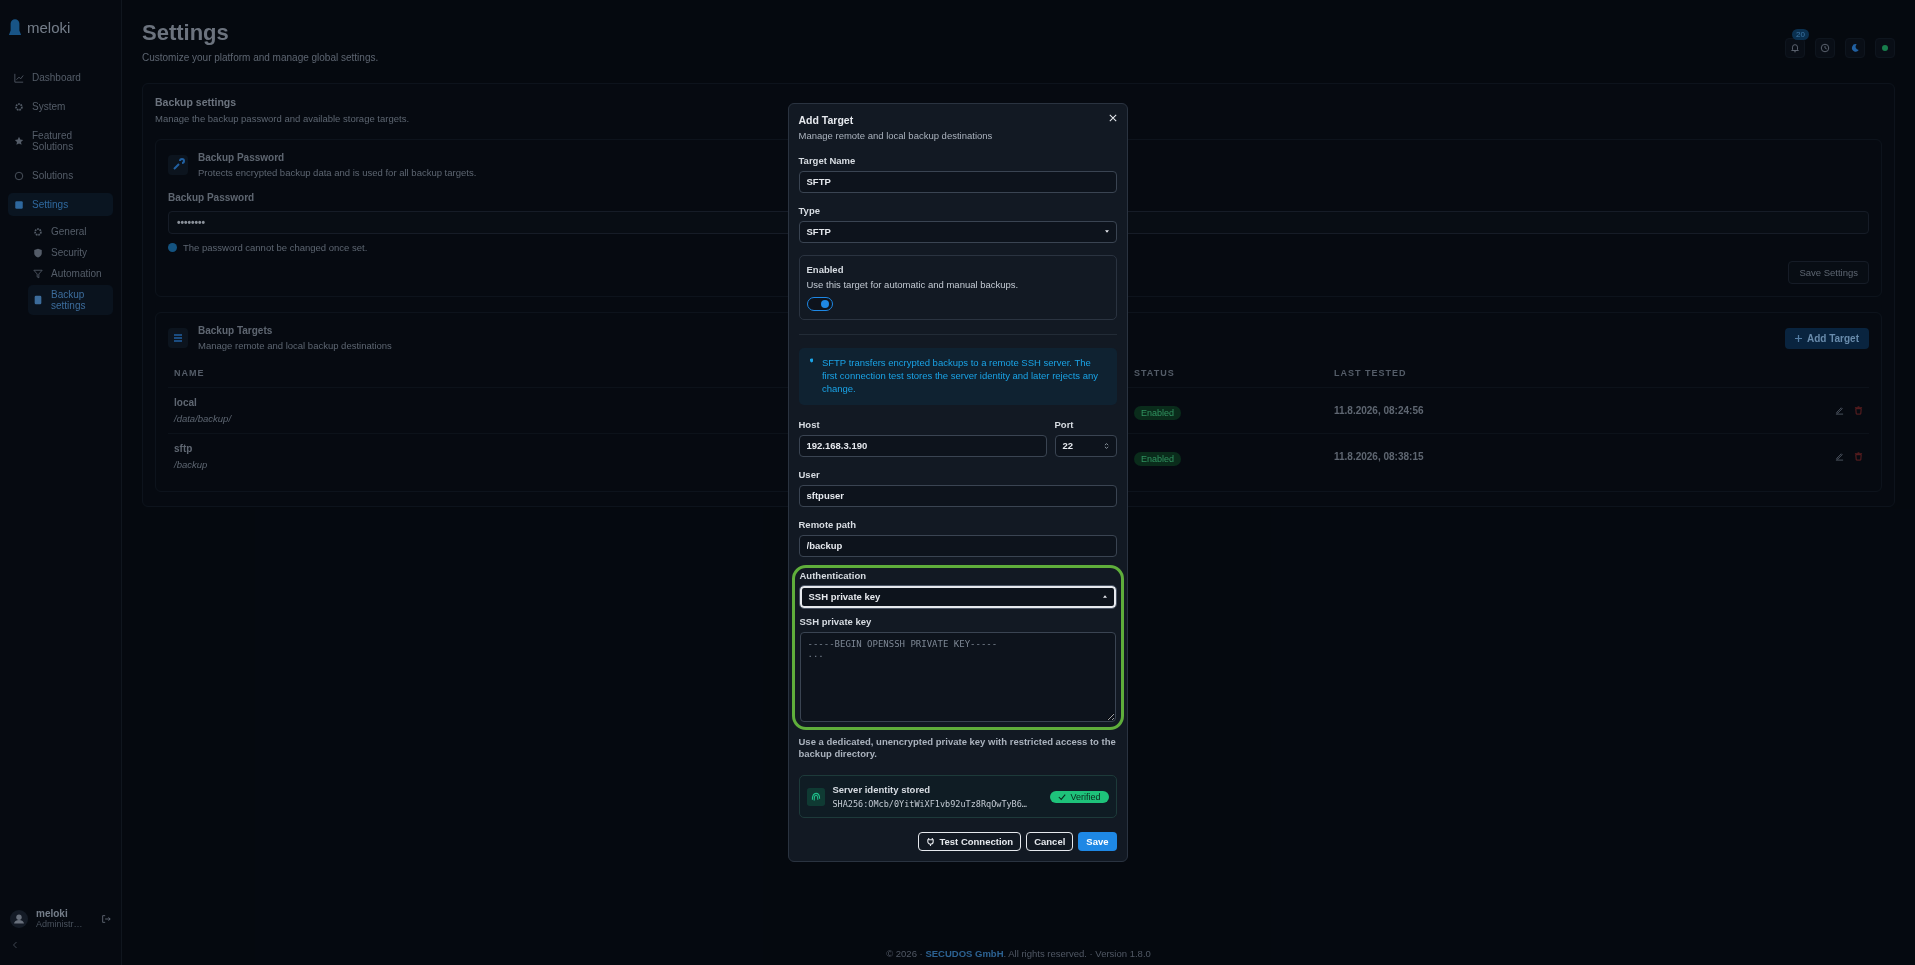  Describe the element at coordinates (70, 300) in the screenshot. I see `nav-subitem: Backup settings` at that location.